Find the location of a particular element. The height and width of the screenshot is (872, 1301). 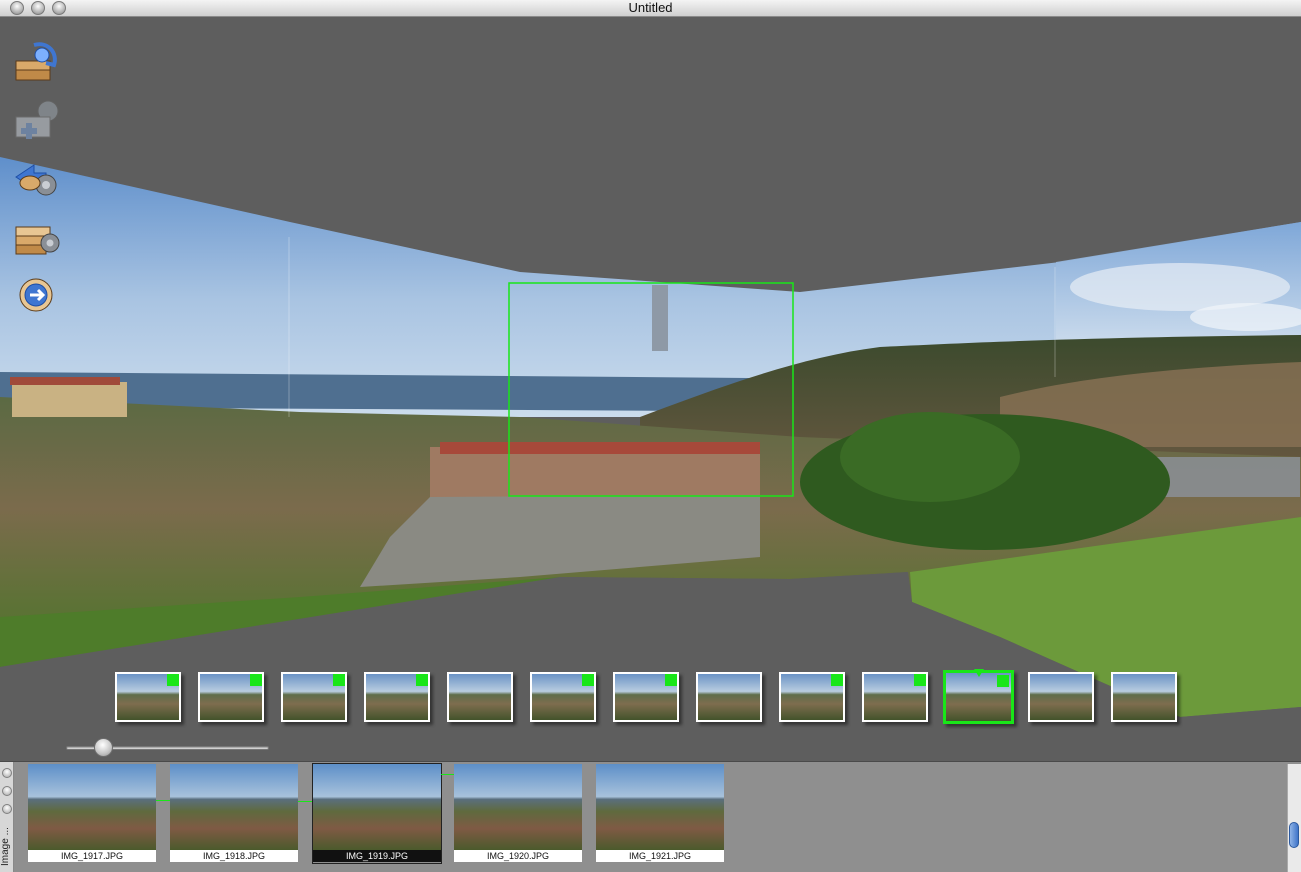

window-title-bar: Untitled is located at coordinates (650, 8).